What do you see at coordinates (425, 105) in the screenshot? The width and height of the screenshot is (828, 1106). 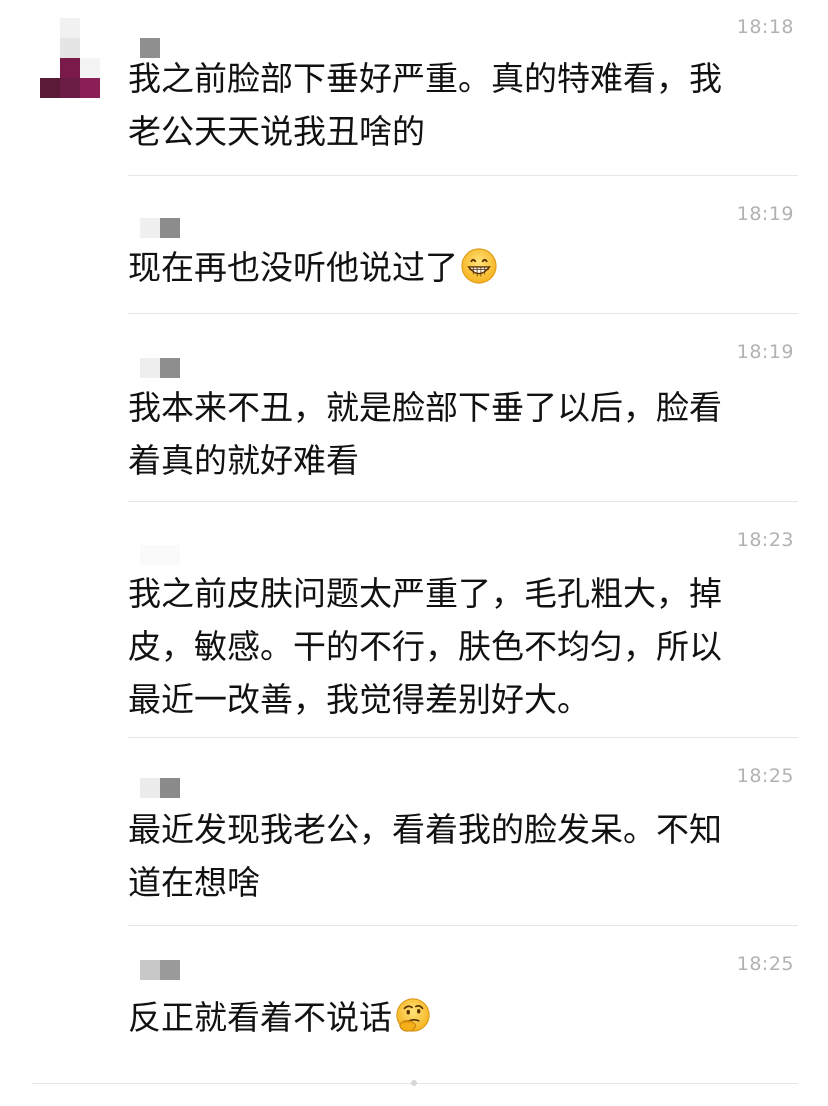 I see `message-text: 我之前脸部下垂好严重。真的特难看，我 老公天天说我丑啥的` at bounding box center [425, 105].